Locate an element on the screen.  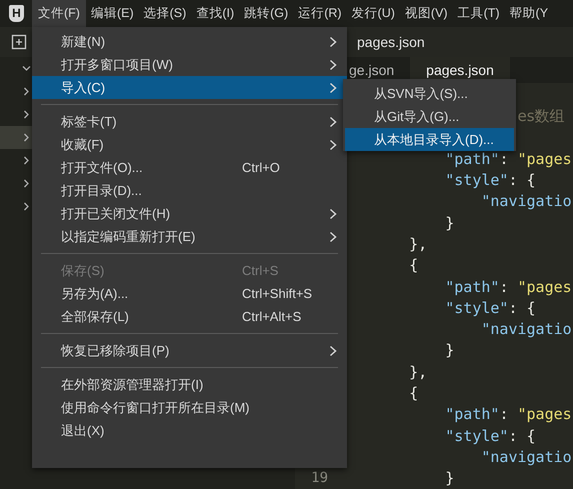
line-number: 19 is located at coordinates (319, 478).